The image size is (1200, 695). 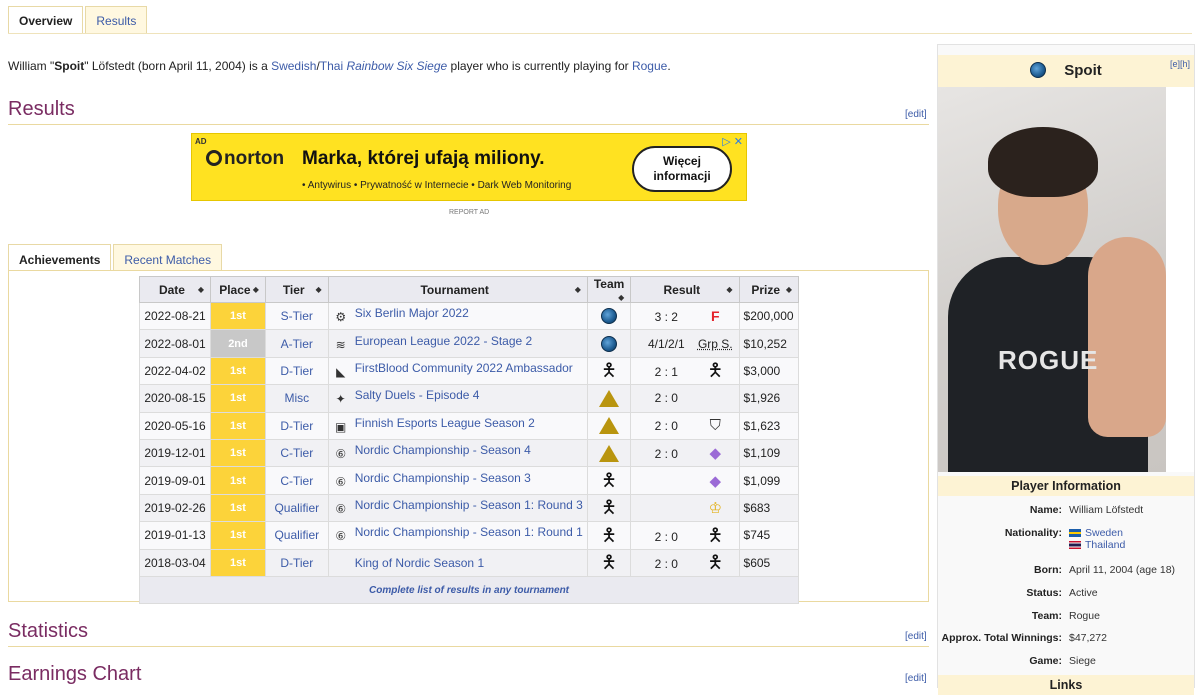 What do you see at coordinates (1045, 661) in the screenshot?
I see `info-label: Game:` at bounding box center [1045, 661].